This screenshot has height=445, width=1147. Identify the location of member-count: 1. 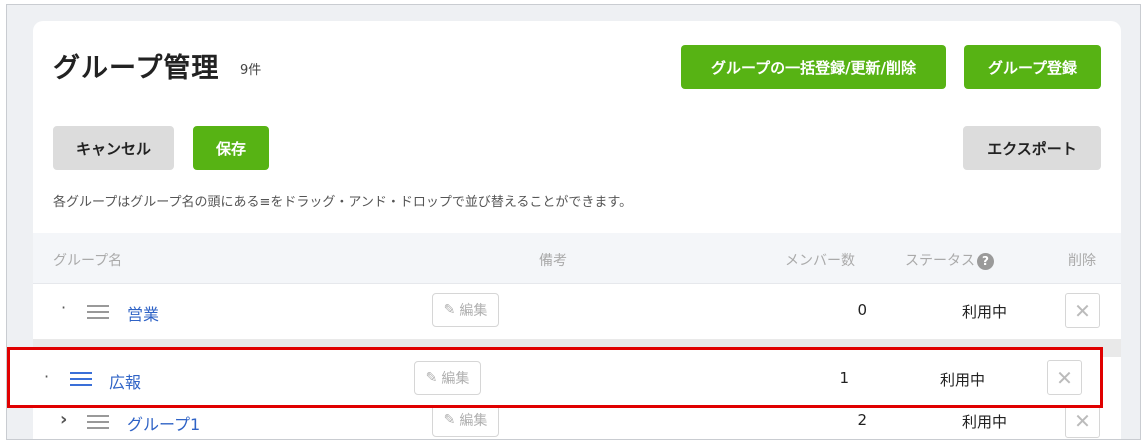
(844, 378).